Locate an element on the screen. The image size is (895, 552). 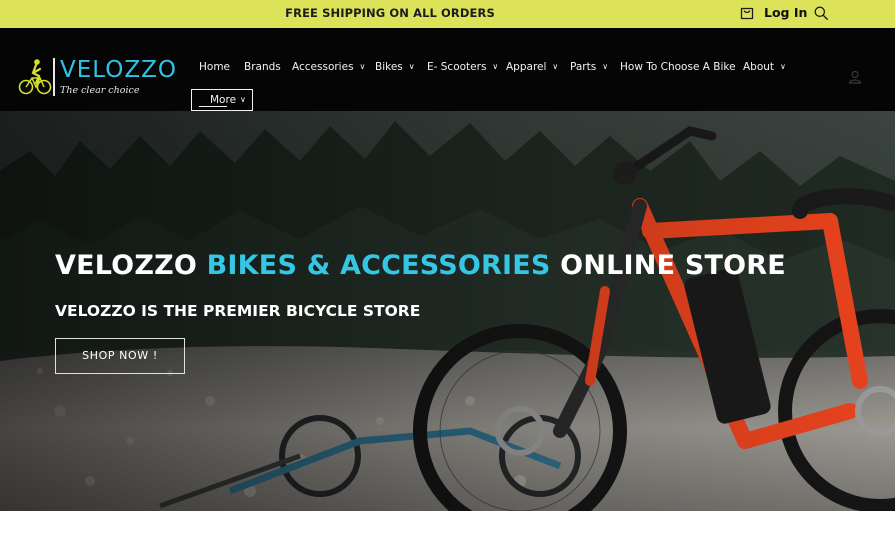
nav-item-accessories: Accessories ∨ is located at coordinates (328, 67).